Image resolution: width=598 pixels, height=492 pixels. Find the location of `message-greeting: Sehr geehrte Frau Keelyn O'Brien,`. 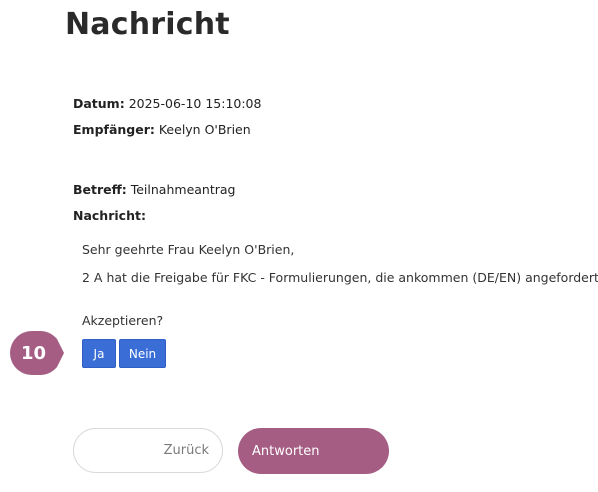

message-greeting: Sehr geehrte Frau Keelyn O'Brien, is located at coordinates (188, 249).